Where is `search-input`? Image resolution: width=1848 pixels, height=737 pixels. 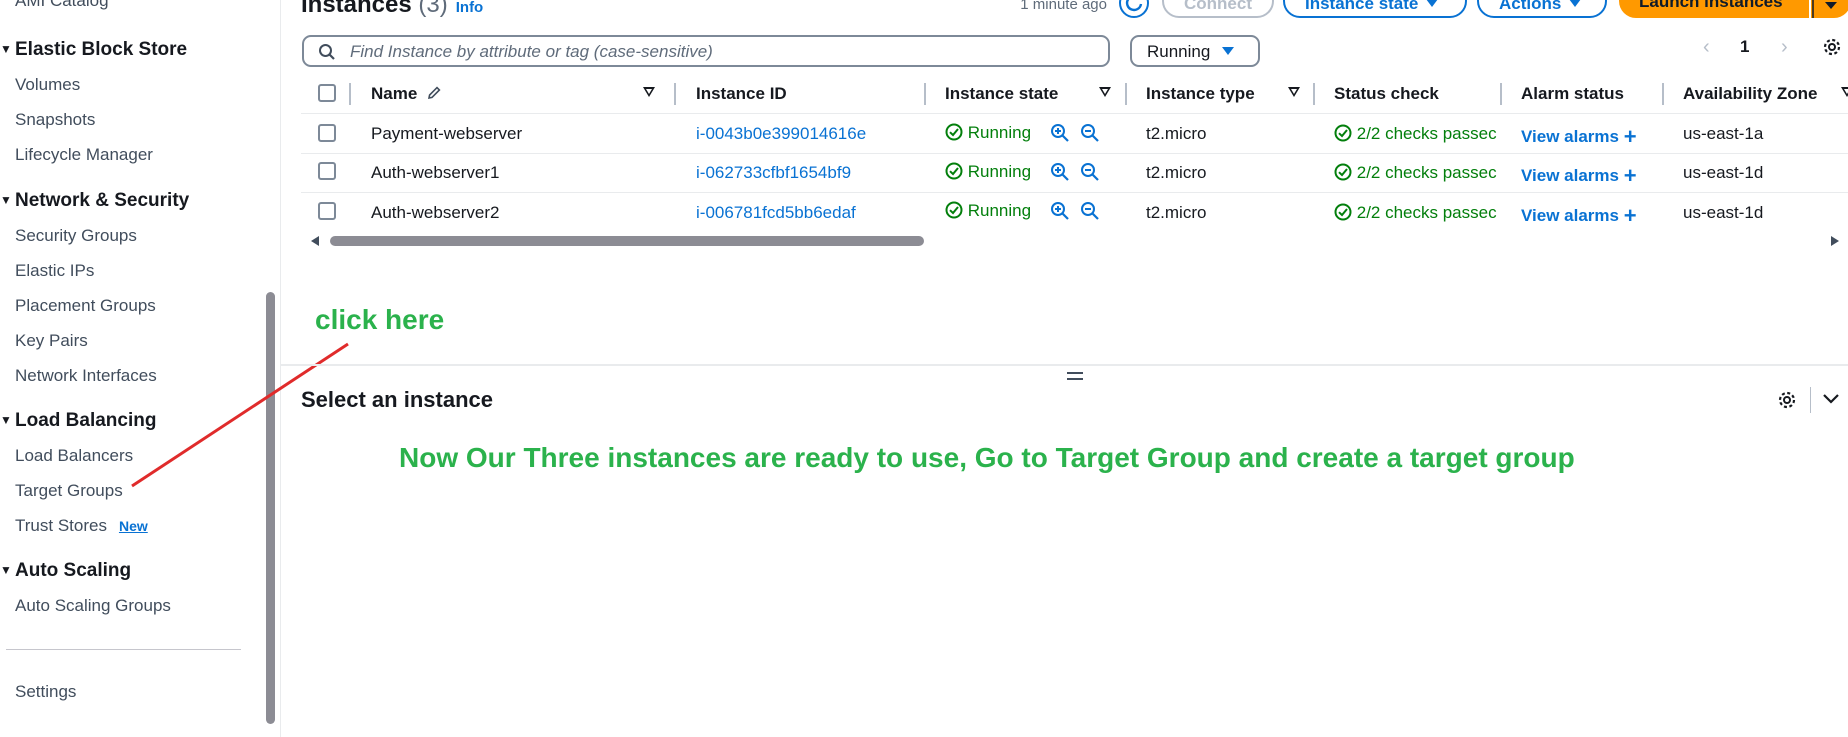 search-input is located at coordinates (725, 52).